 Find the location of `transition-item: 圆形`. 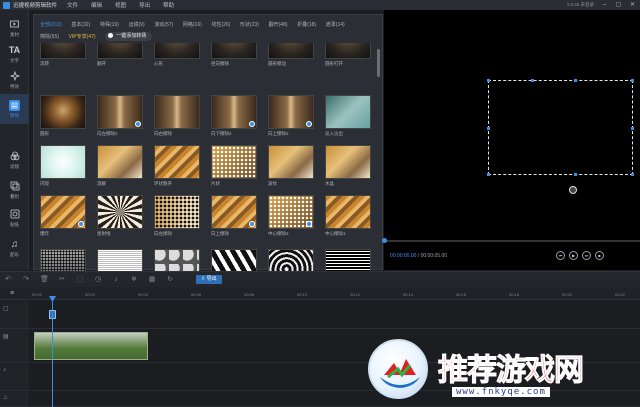

transition-item: 圆形 is located at coordinates (63, 116).